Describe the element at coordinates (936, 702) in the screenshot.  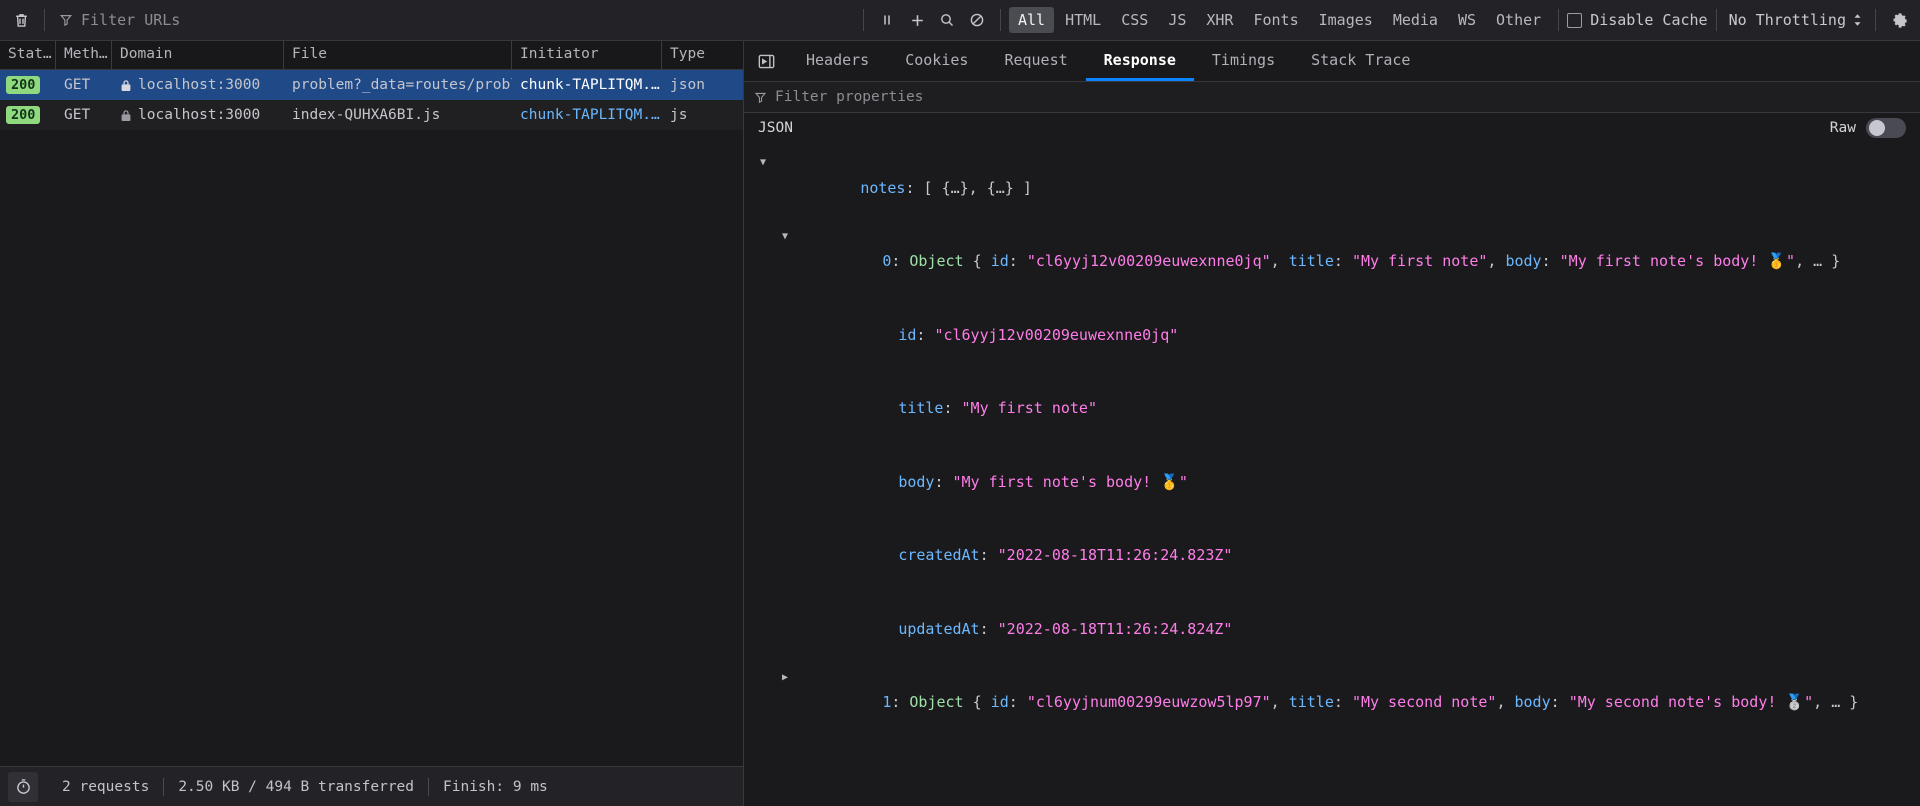
I see `json-type-1: Object` at that location.